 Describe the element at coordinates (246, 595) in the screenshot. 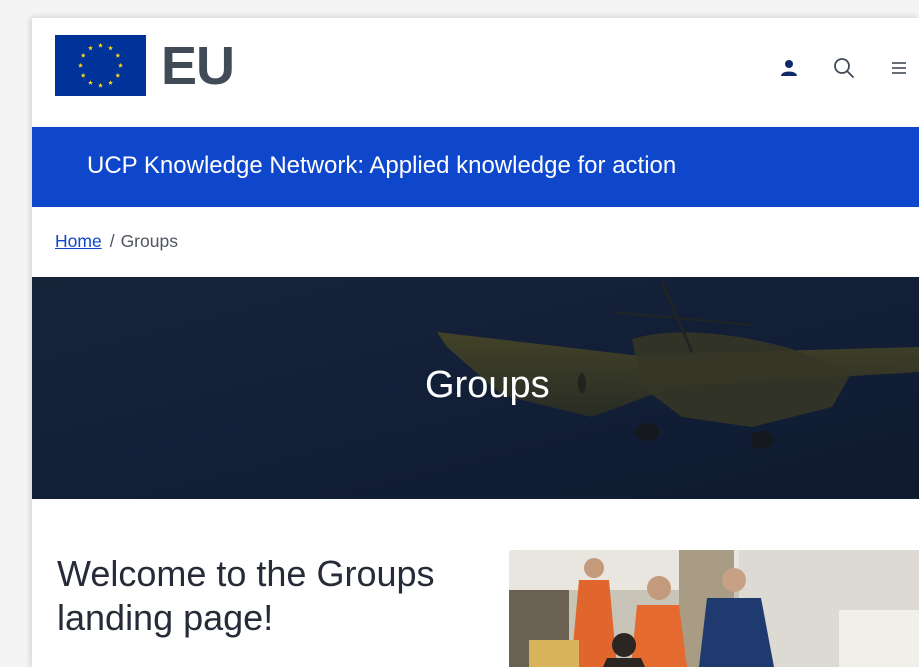

I see `welcome-heading: Welcome to the Groups landing page!` at that location.